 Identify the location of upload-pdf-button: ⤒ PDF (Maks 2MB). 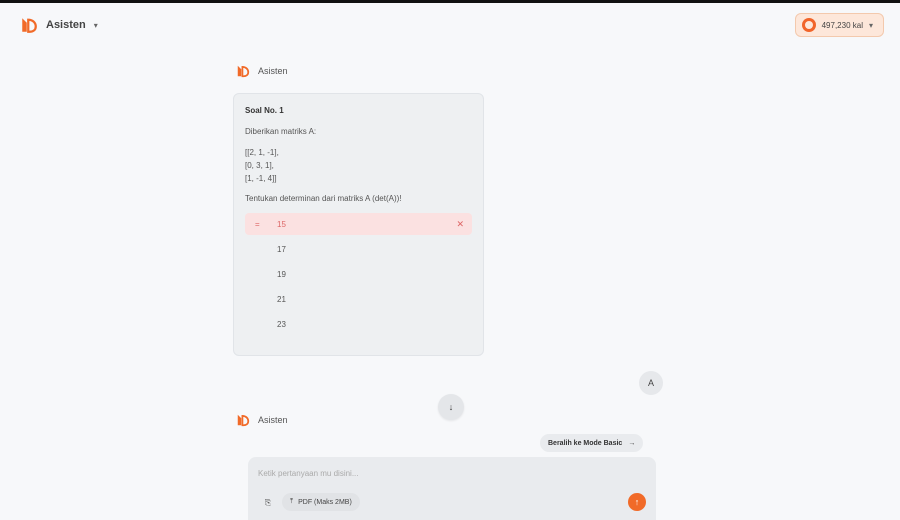
(321, 502).